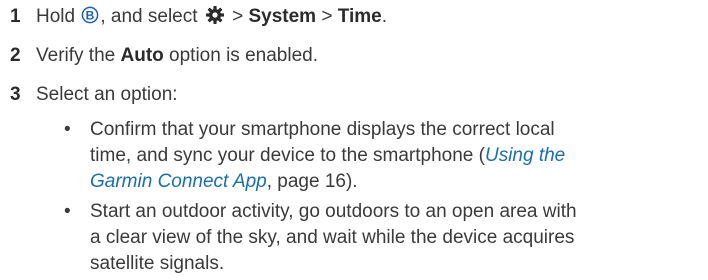 Image resolution: width=708 pixels, height=280 pixels. What do you see at coordinates (56, 16) in the screenshot?
I see `step-text-pre: Hold` at bounding box center [56, 16].